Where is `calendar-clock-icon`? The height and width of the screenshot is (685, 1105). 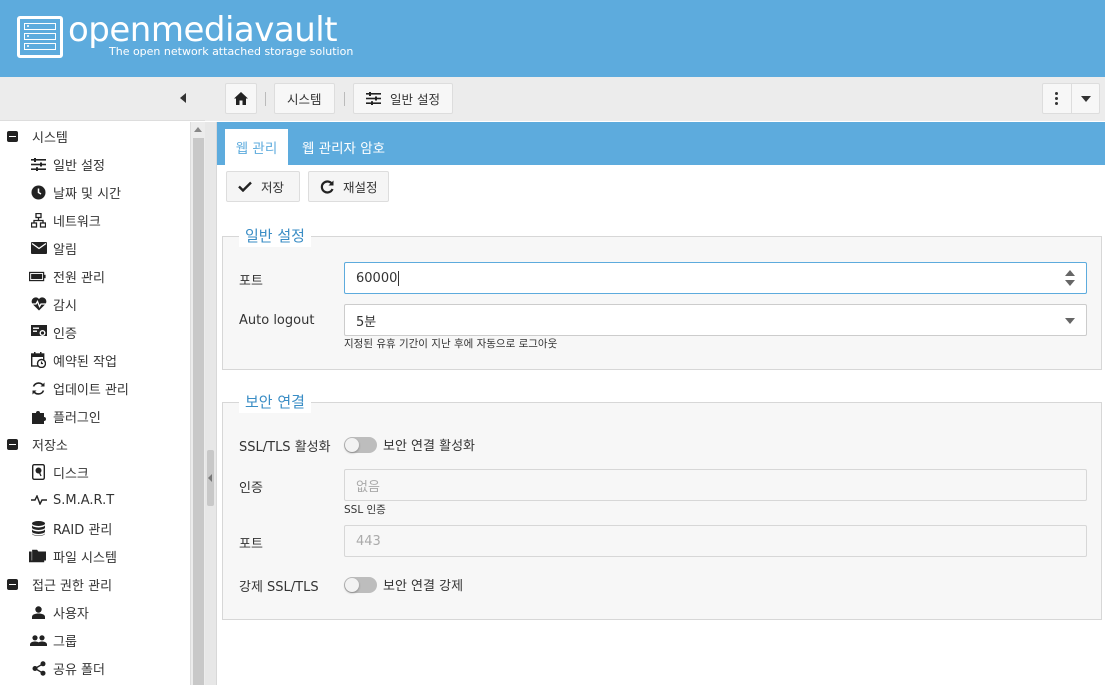 calendar-clock-icon is located at coordinates (38, 360).